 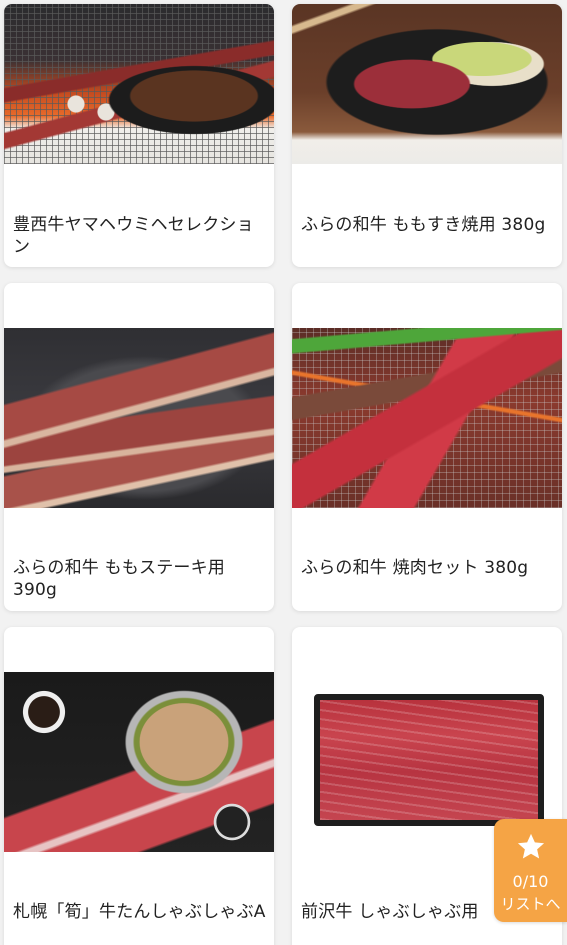 I want to click on star-icon, so click(x=530, y=846).